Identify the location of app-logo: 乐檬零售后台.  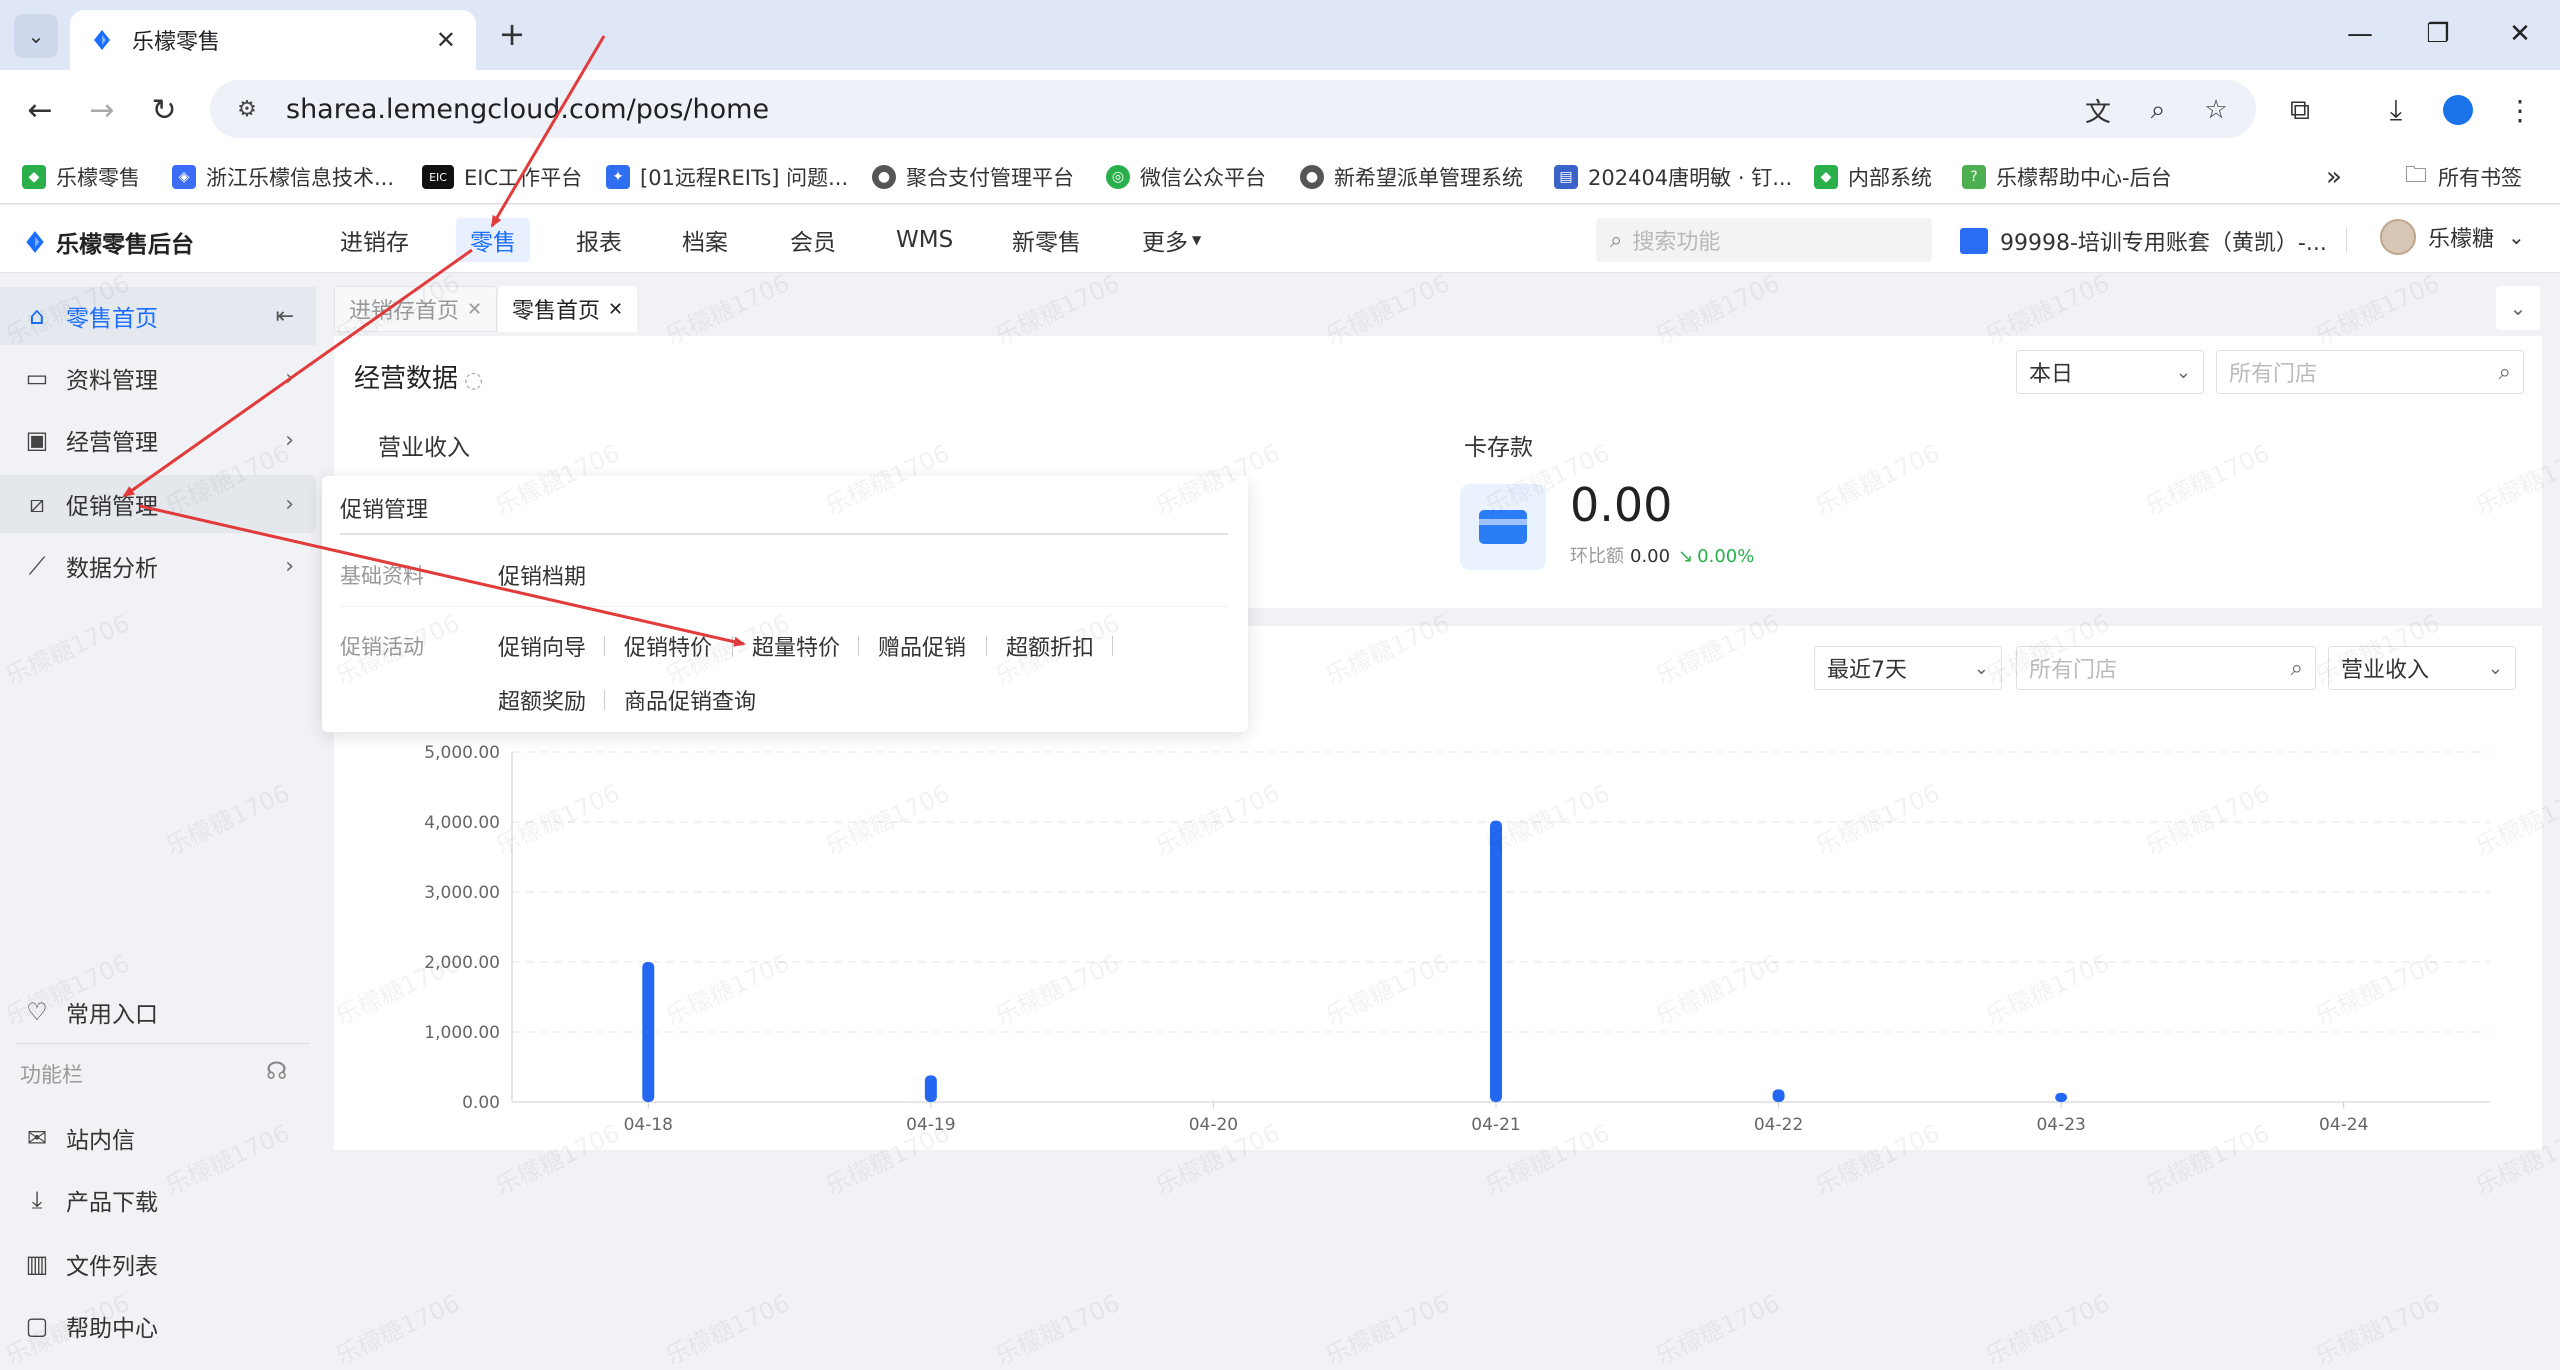
(108, 242).